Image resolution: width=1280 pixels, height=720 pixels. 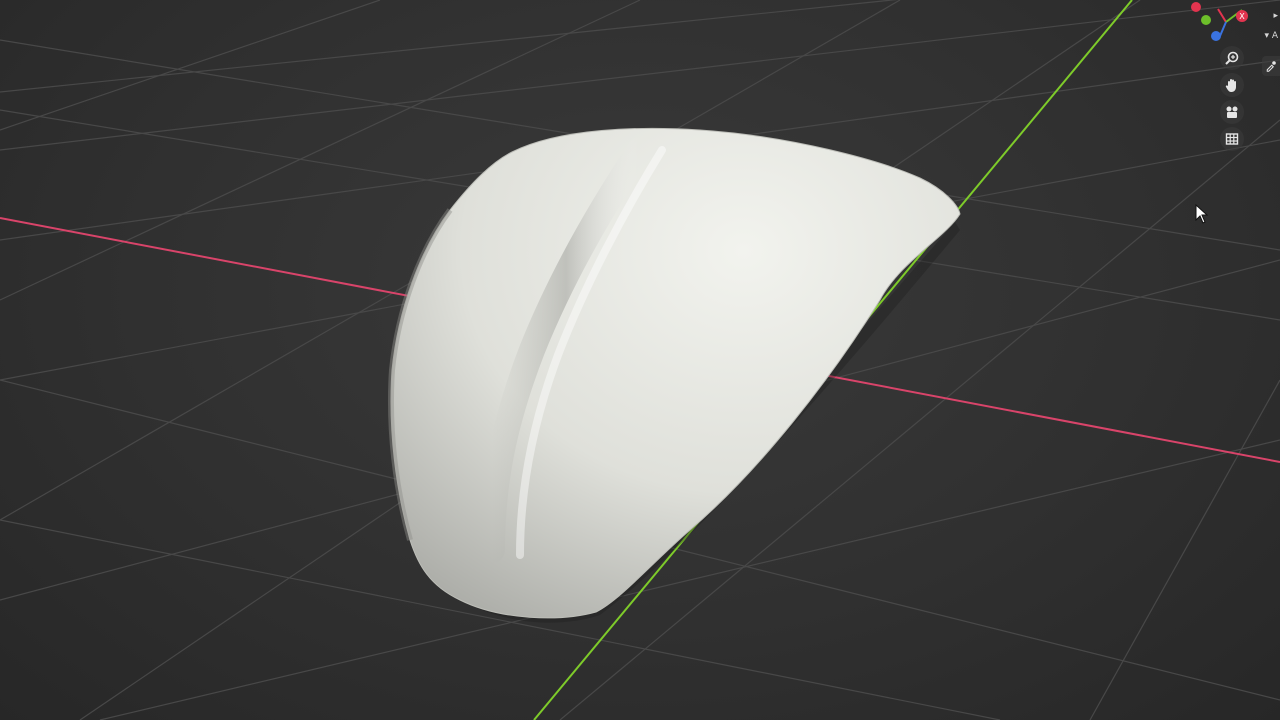 What do you see at coordinates (1270, 16) in the screenshot?
I see `sidebar-tab: ▸` at bounding box center [1270, 16].